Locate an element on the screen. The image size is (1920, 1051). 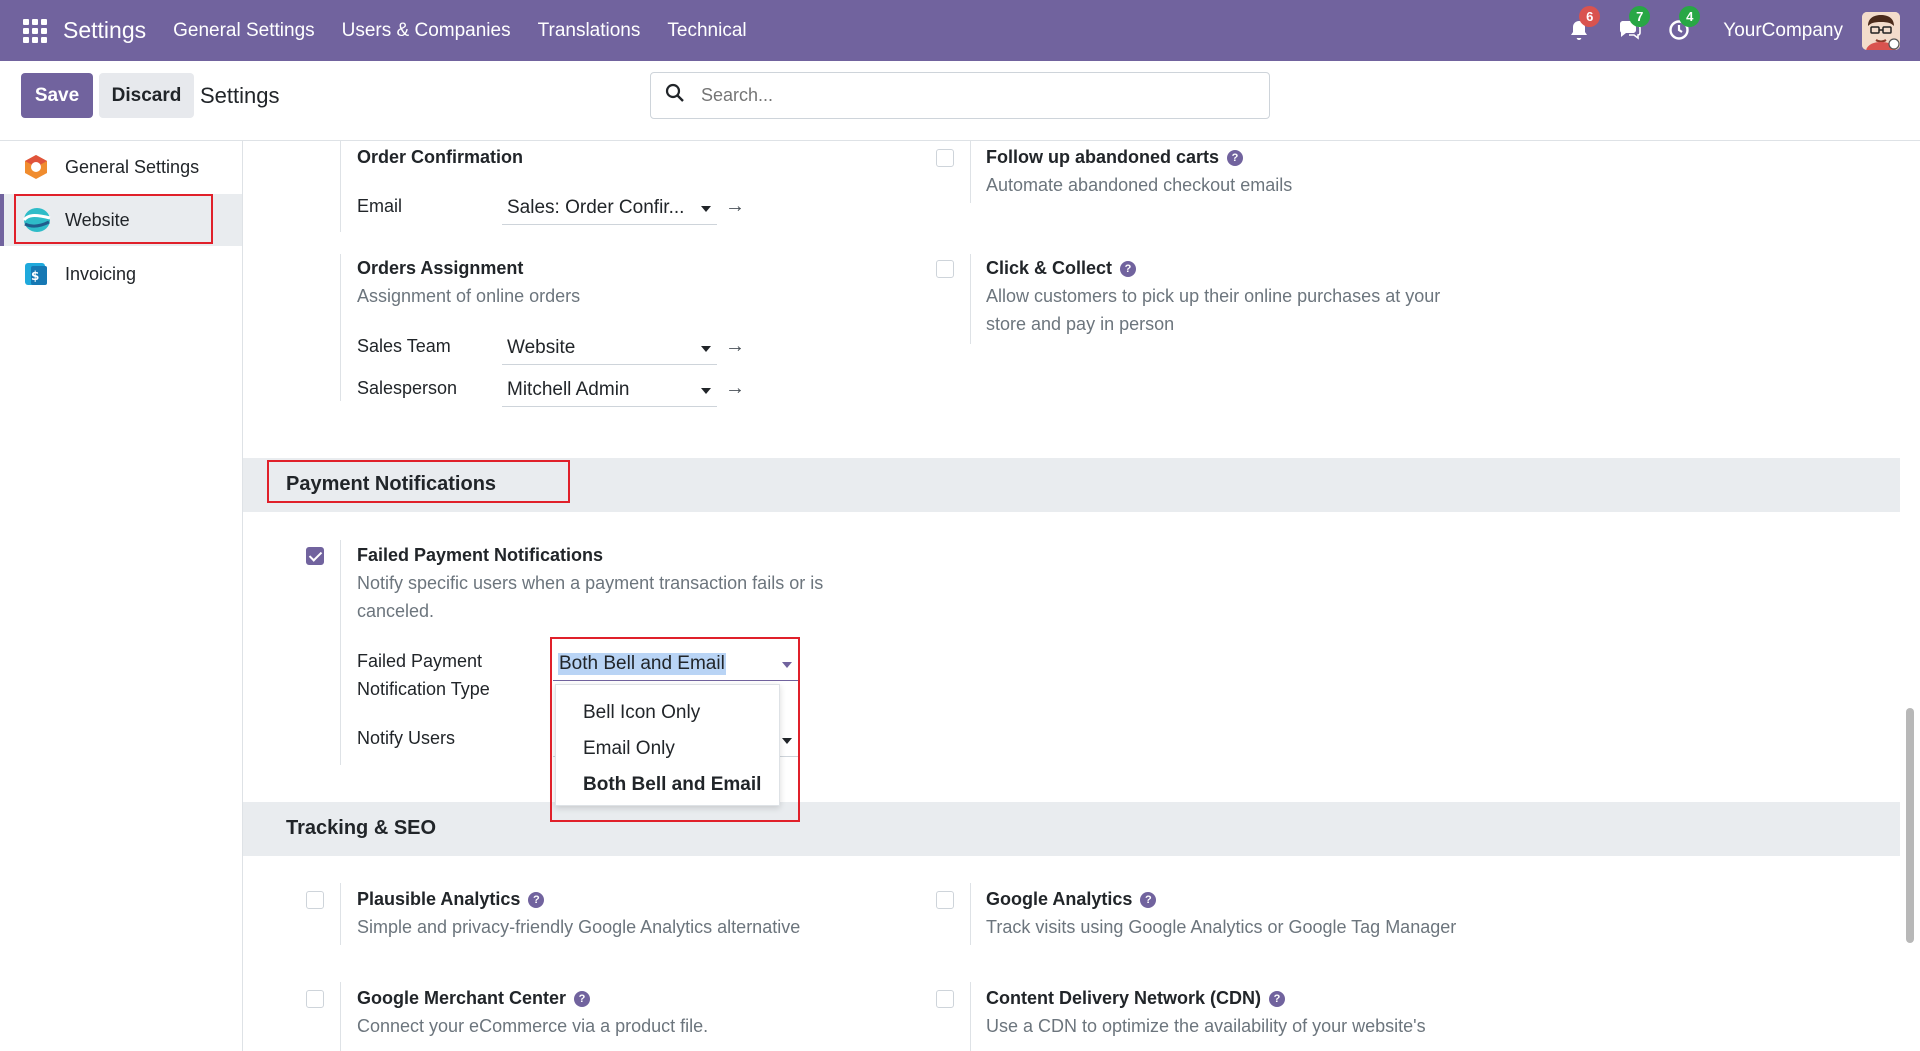
company-switcher: YourCompany is located at coordinates (1783, 31).